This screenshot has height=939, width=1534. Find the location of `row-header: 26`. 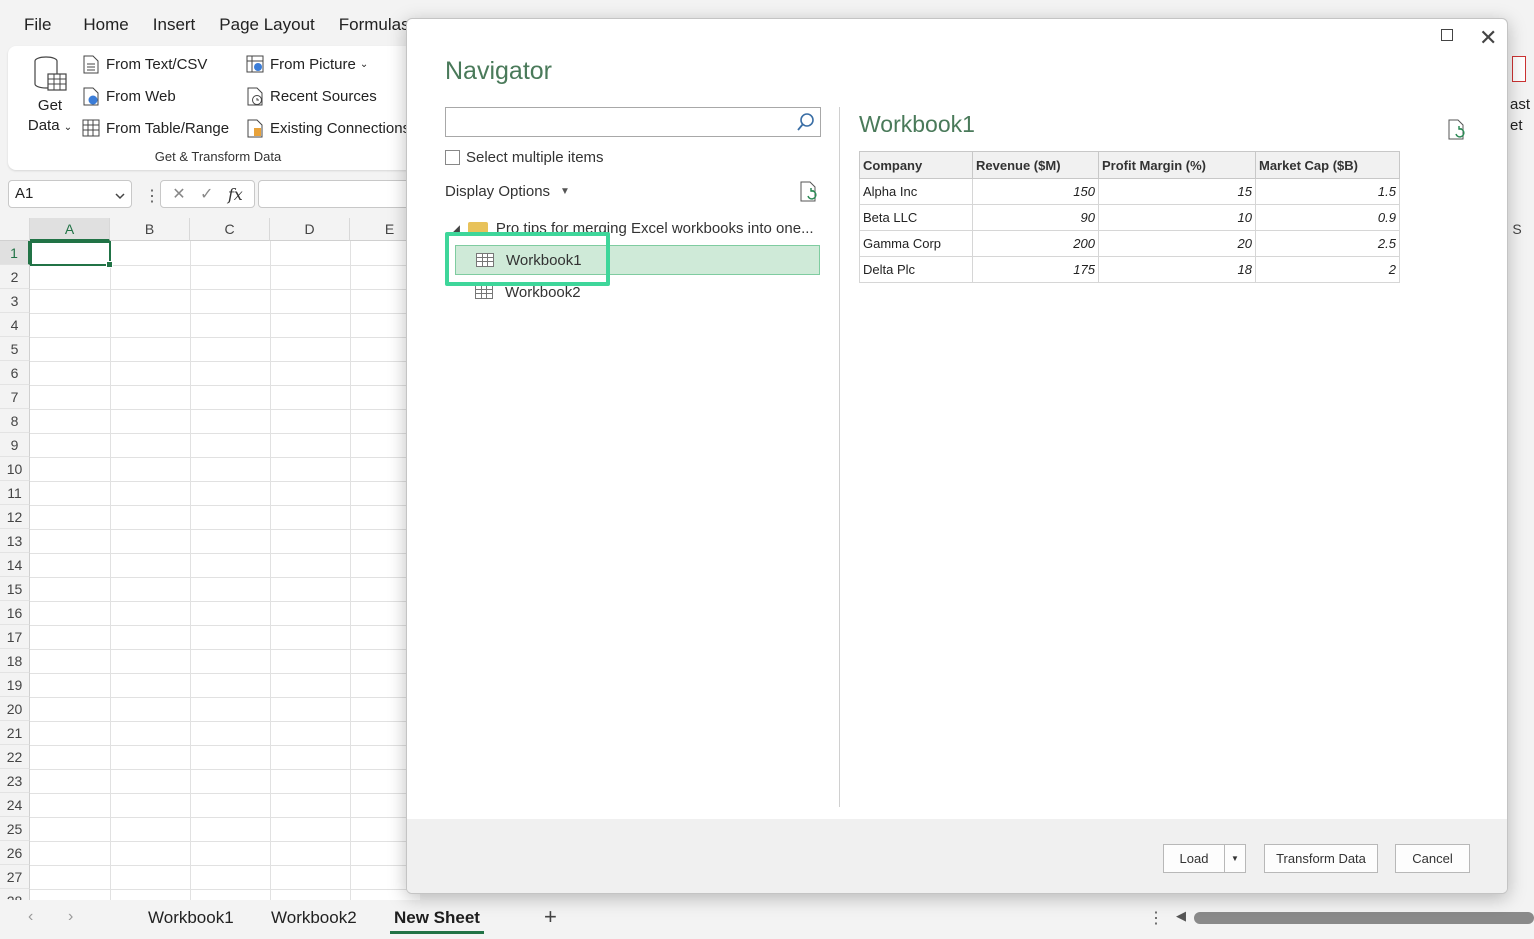

row-header: 26 is located at coordinates (15, 853).